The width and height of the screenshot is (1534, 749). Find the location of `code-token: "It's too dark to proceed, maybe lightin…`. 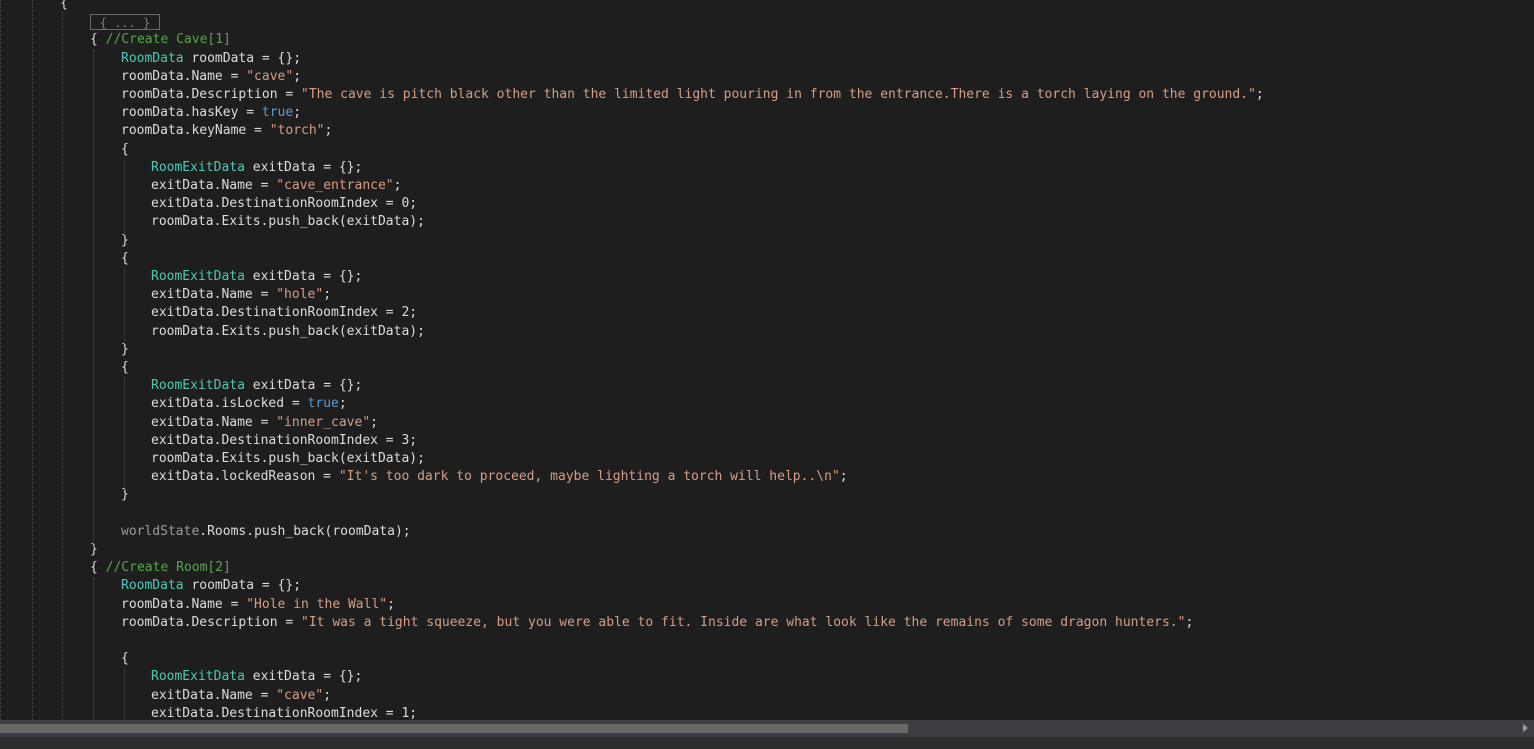

code-token: "It's too dark to proceed, maybe lightin… is located at coordinates (589, 477).